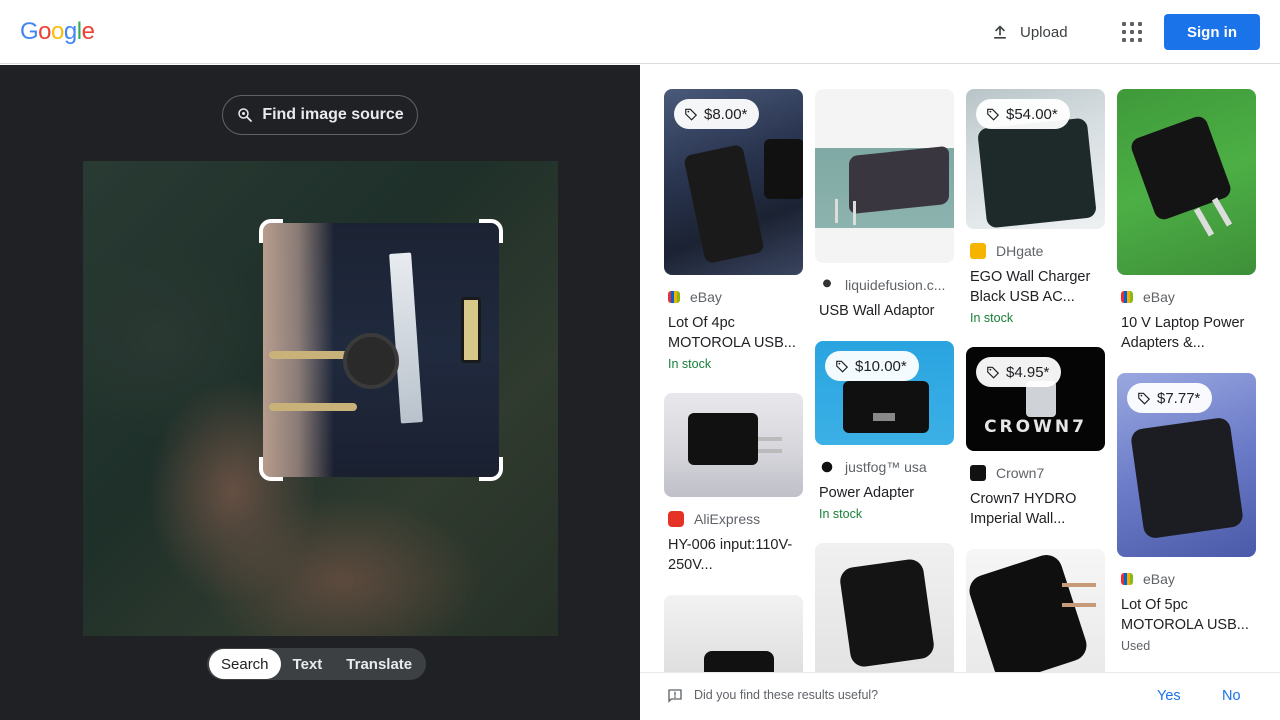 Image resolution: width=1280 pixels, height=720 pixels. Describe the element at coordinates (675, 696) in the screenshot. I see `feedback-icon` at that location.